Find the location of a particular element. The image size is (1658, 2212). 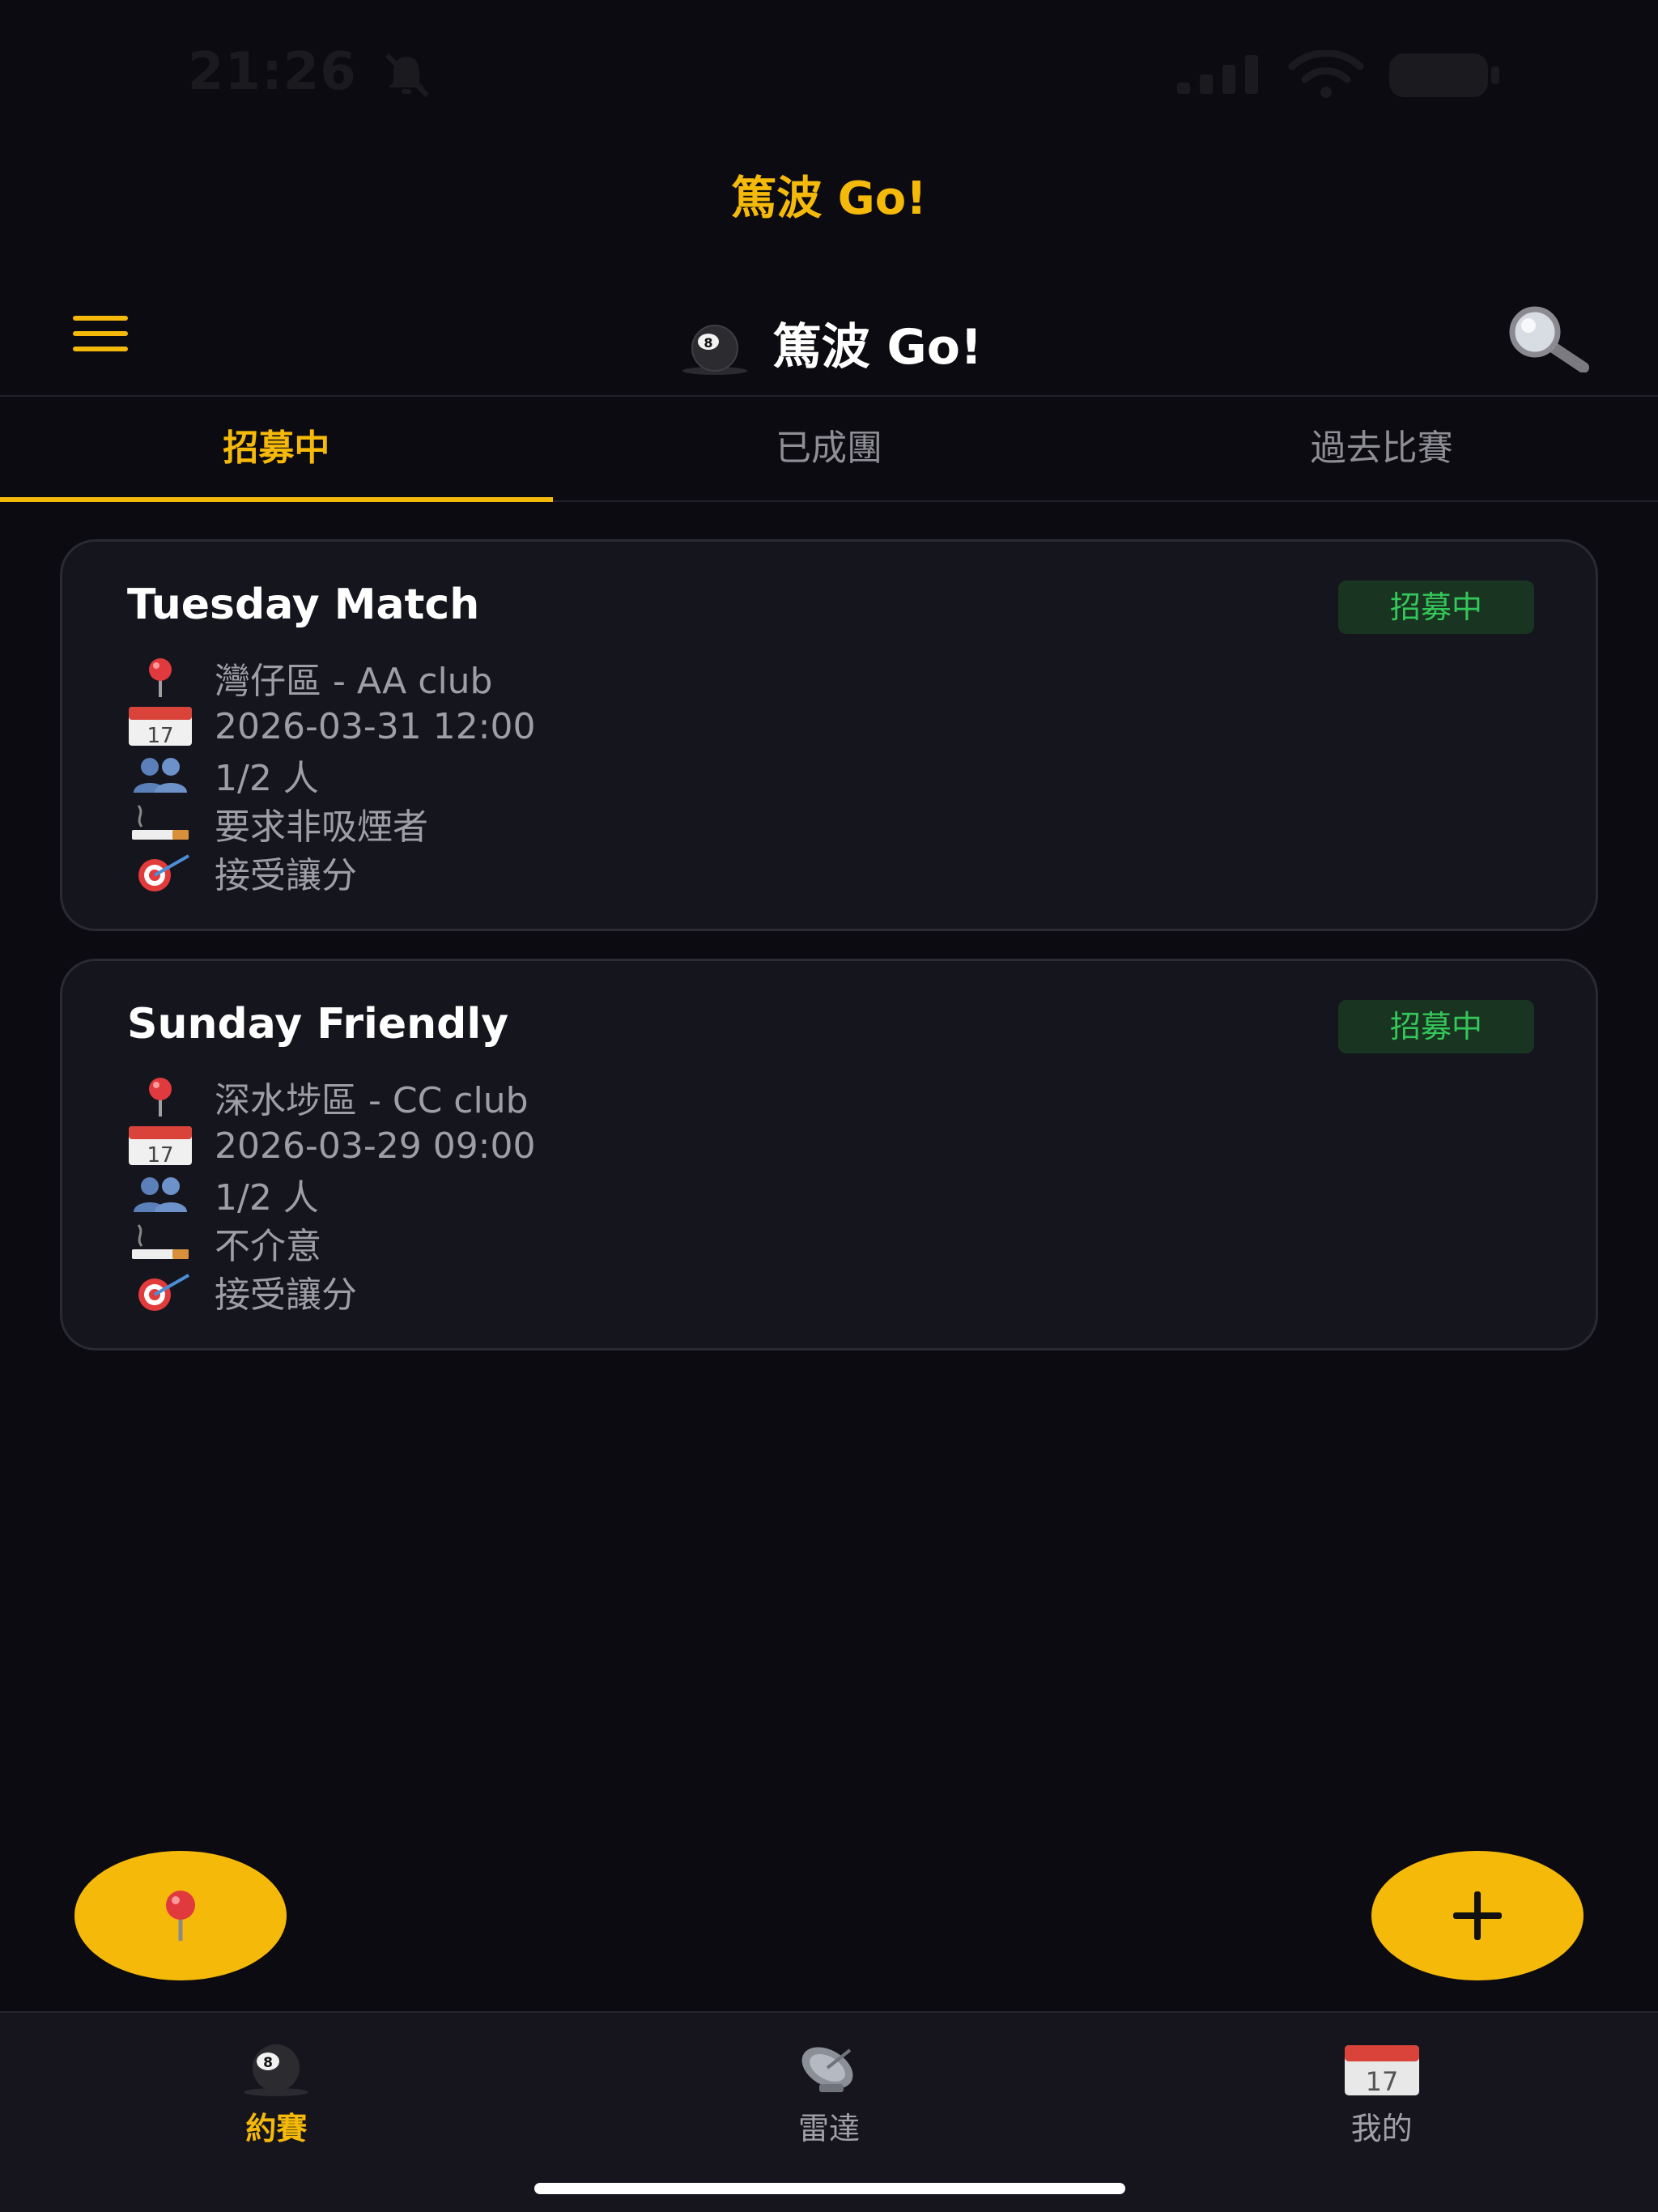

tab-recruiting: 招募中 is located at coordinates (276, 450).